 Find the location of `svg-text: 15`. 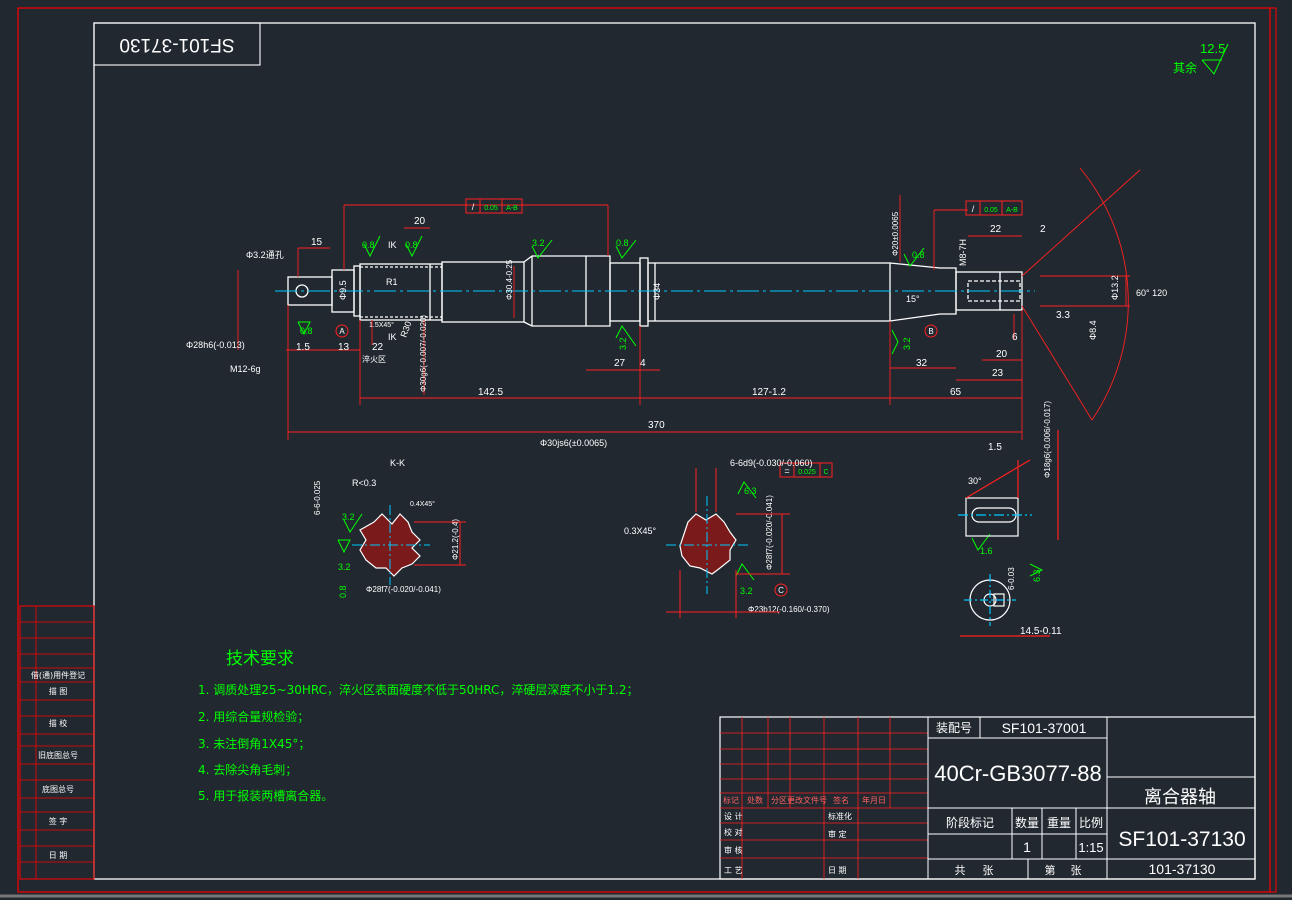

svg-text: 15 is located at coordinates (317, 242).